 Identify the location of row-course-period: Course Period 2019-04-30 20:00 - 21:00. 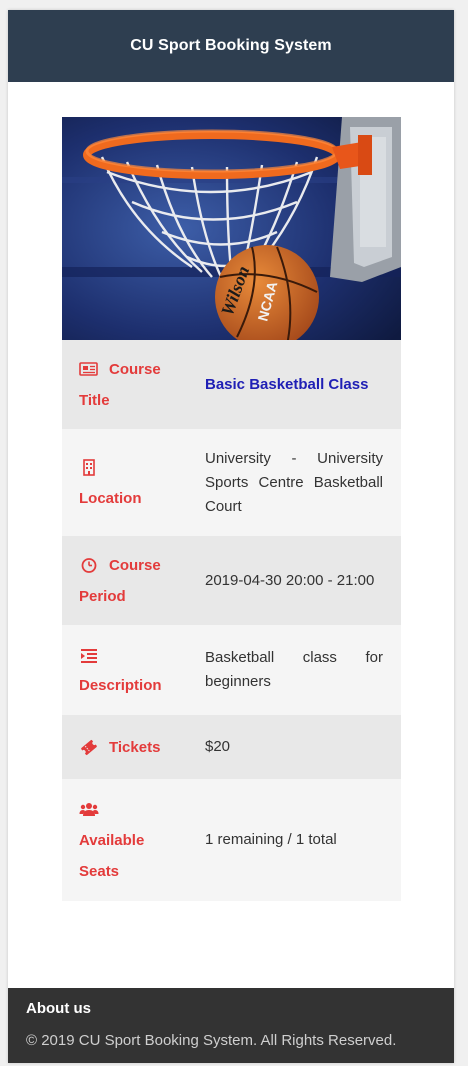
(231, 580).